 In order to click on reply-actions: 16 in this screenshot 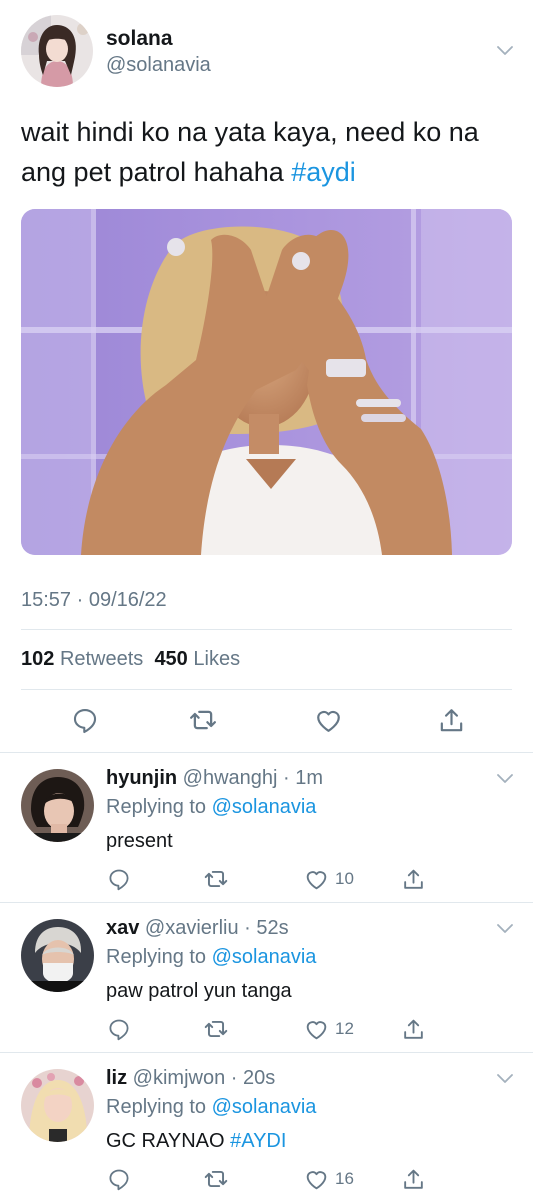, I will do `click(266, 1179)`.